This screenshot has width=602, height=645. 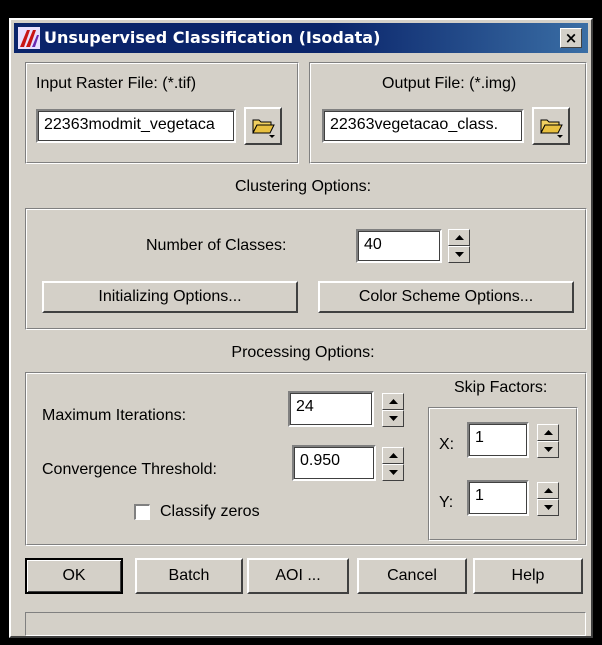 I want to click on ok-label: OK, so click(x=74, y=575).